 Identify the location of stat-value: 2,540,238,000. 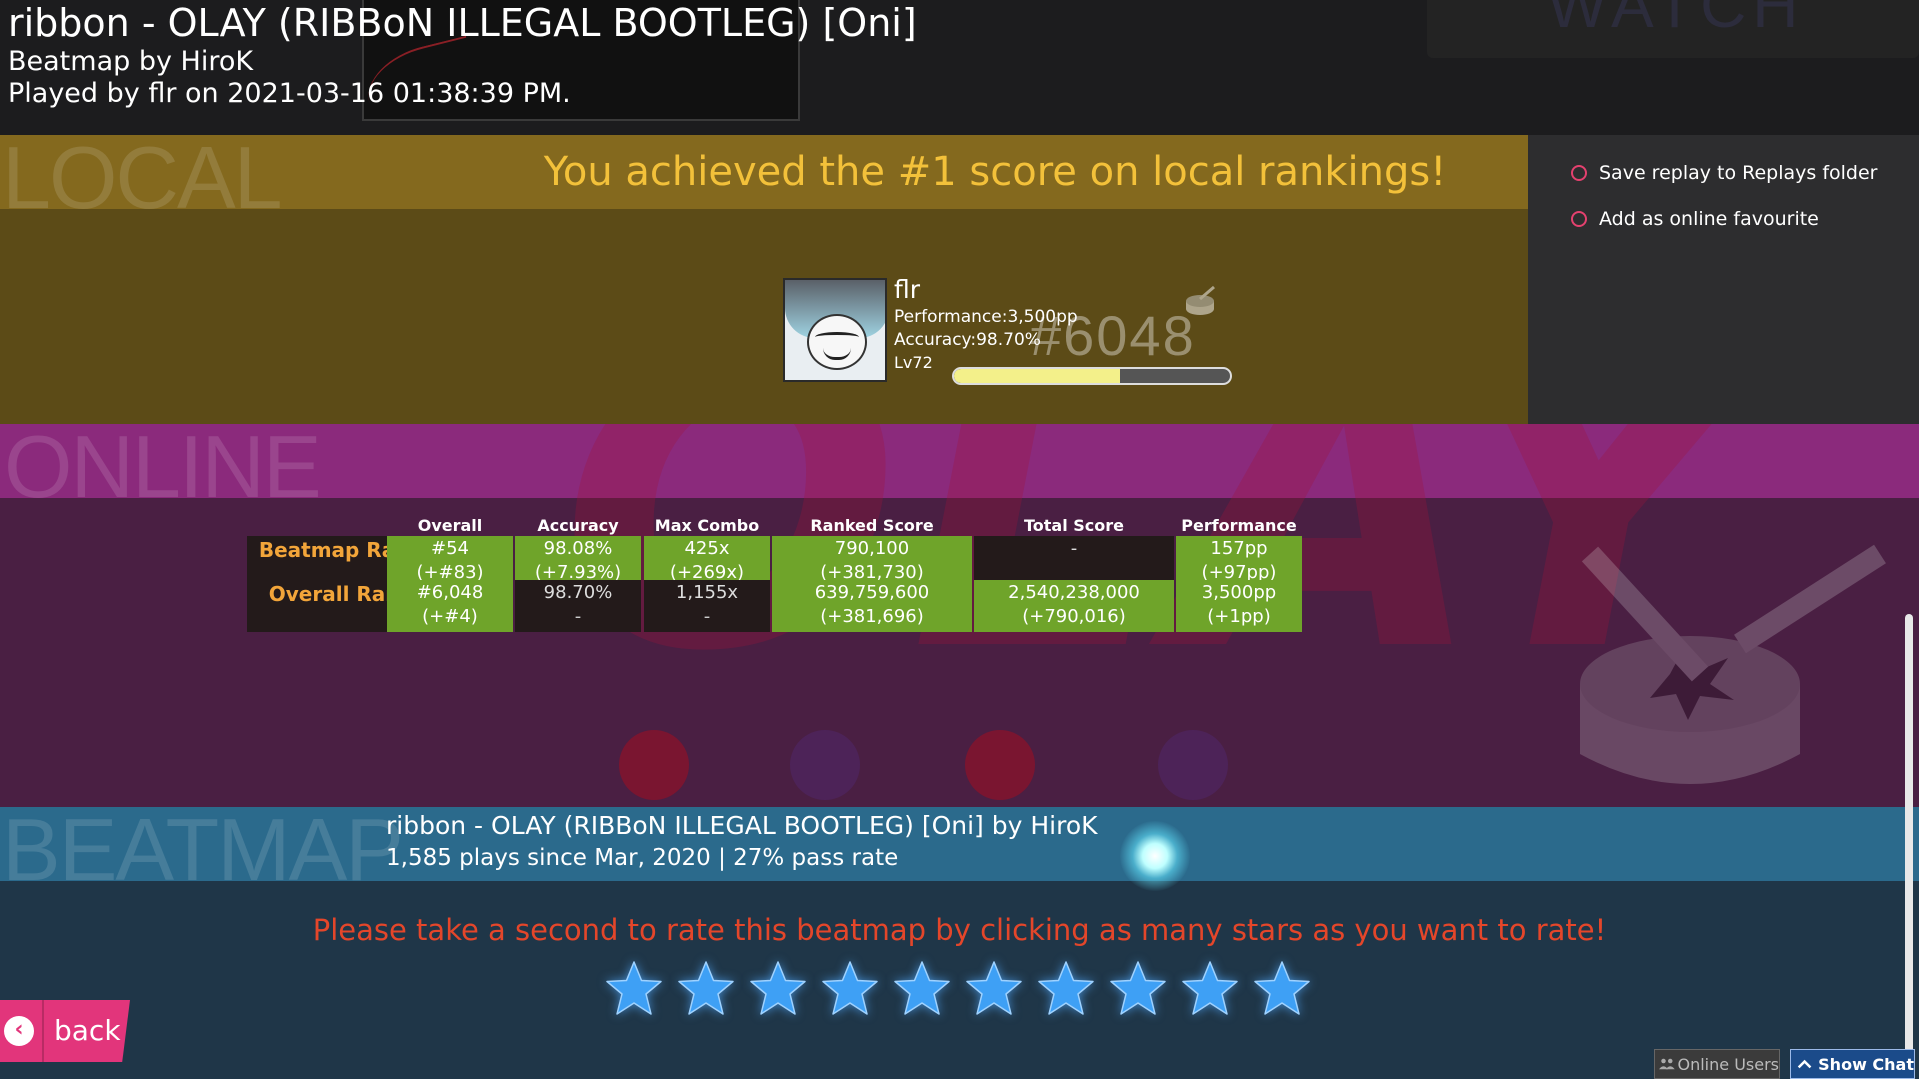
(1074, 592).